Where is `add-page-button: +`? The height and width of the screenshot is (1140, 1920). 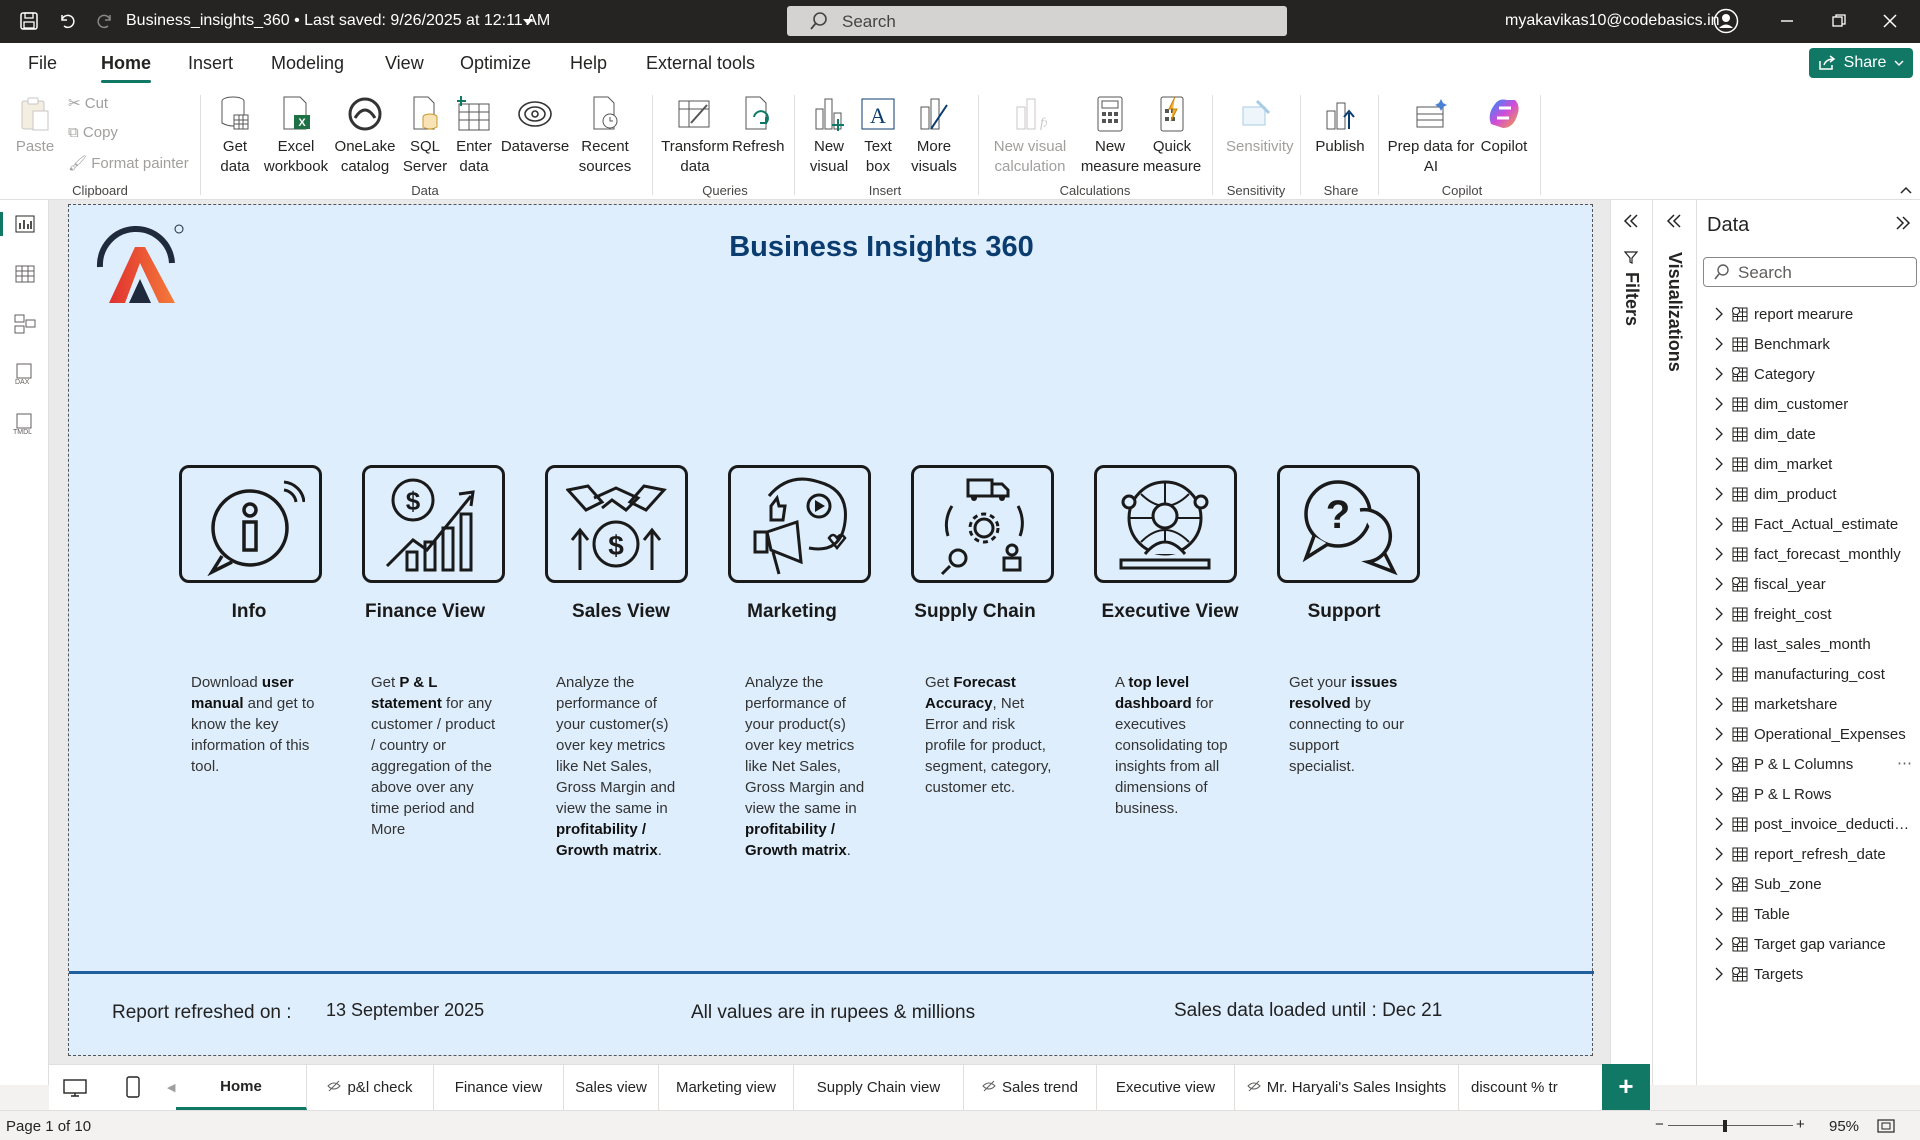
add-page-button: + is located at coordinates (1626, 1087).